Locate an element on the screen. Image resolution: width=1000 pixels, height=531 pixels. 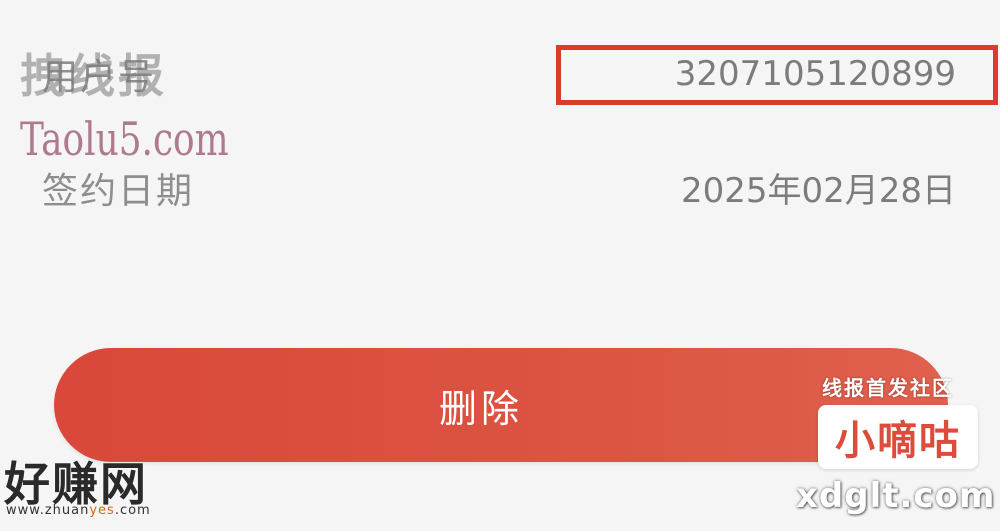
watermark-left-domain-suffix: .com is located at coordinates (132, 510).